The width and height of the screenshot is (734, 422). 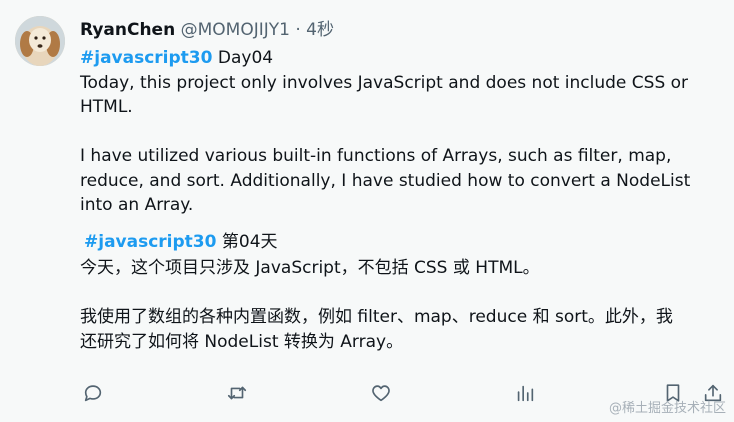 I want to click on tweet-text-chinese: #javascript30 第04天, so click(x=404, y=242).